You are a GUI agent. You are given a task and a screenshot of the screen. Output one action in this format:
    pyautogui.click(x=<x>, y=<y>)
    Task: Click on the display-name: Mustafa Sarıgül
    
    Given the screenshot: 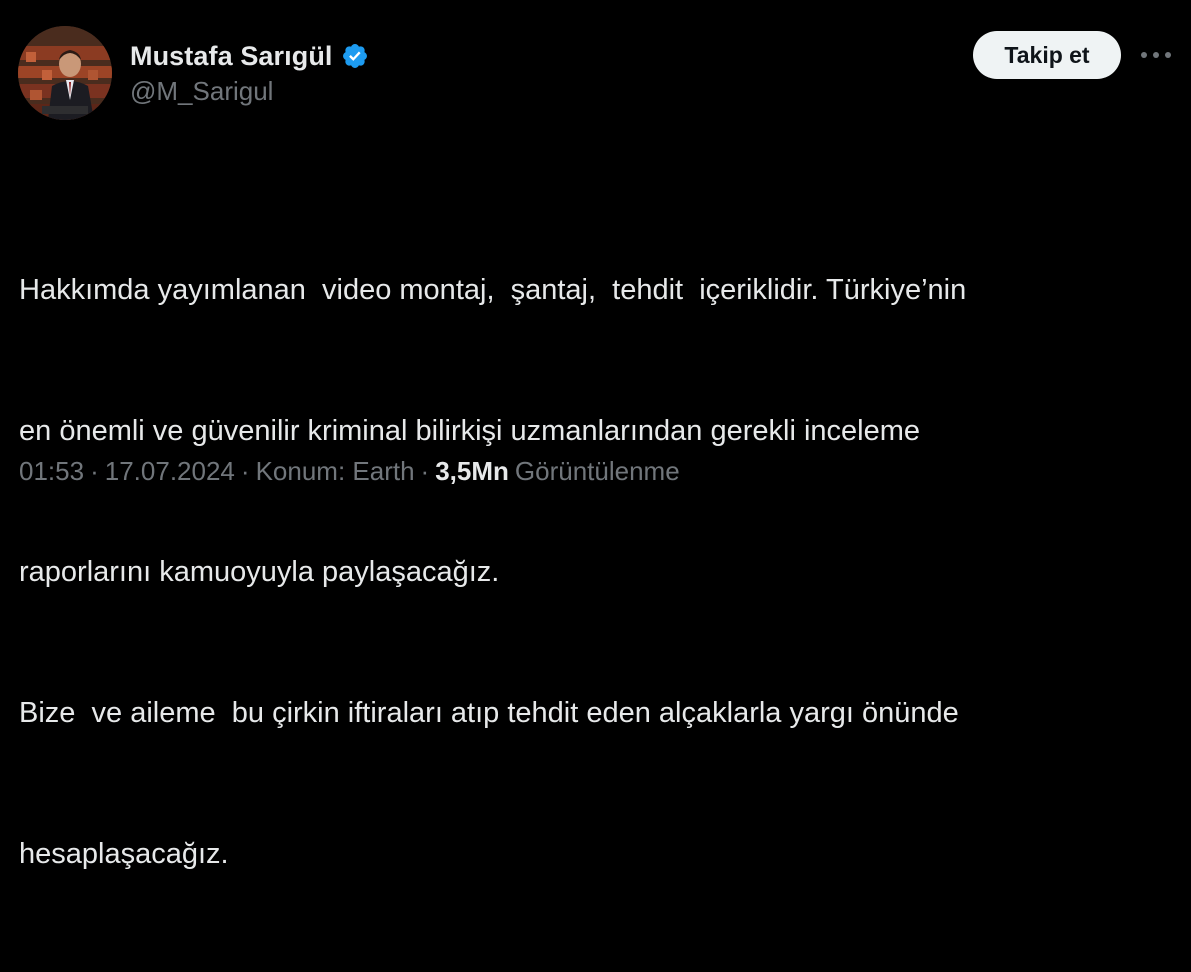 What is the action you would take?
    pyautogui.click(x=231, y=56)
    